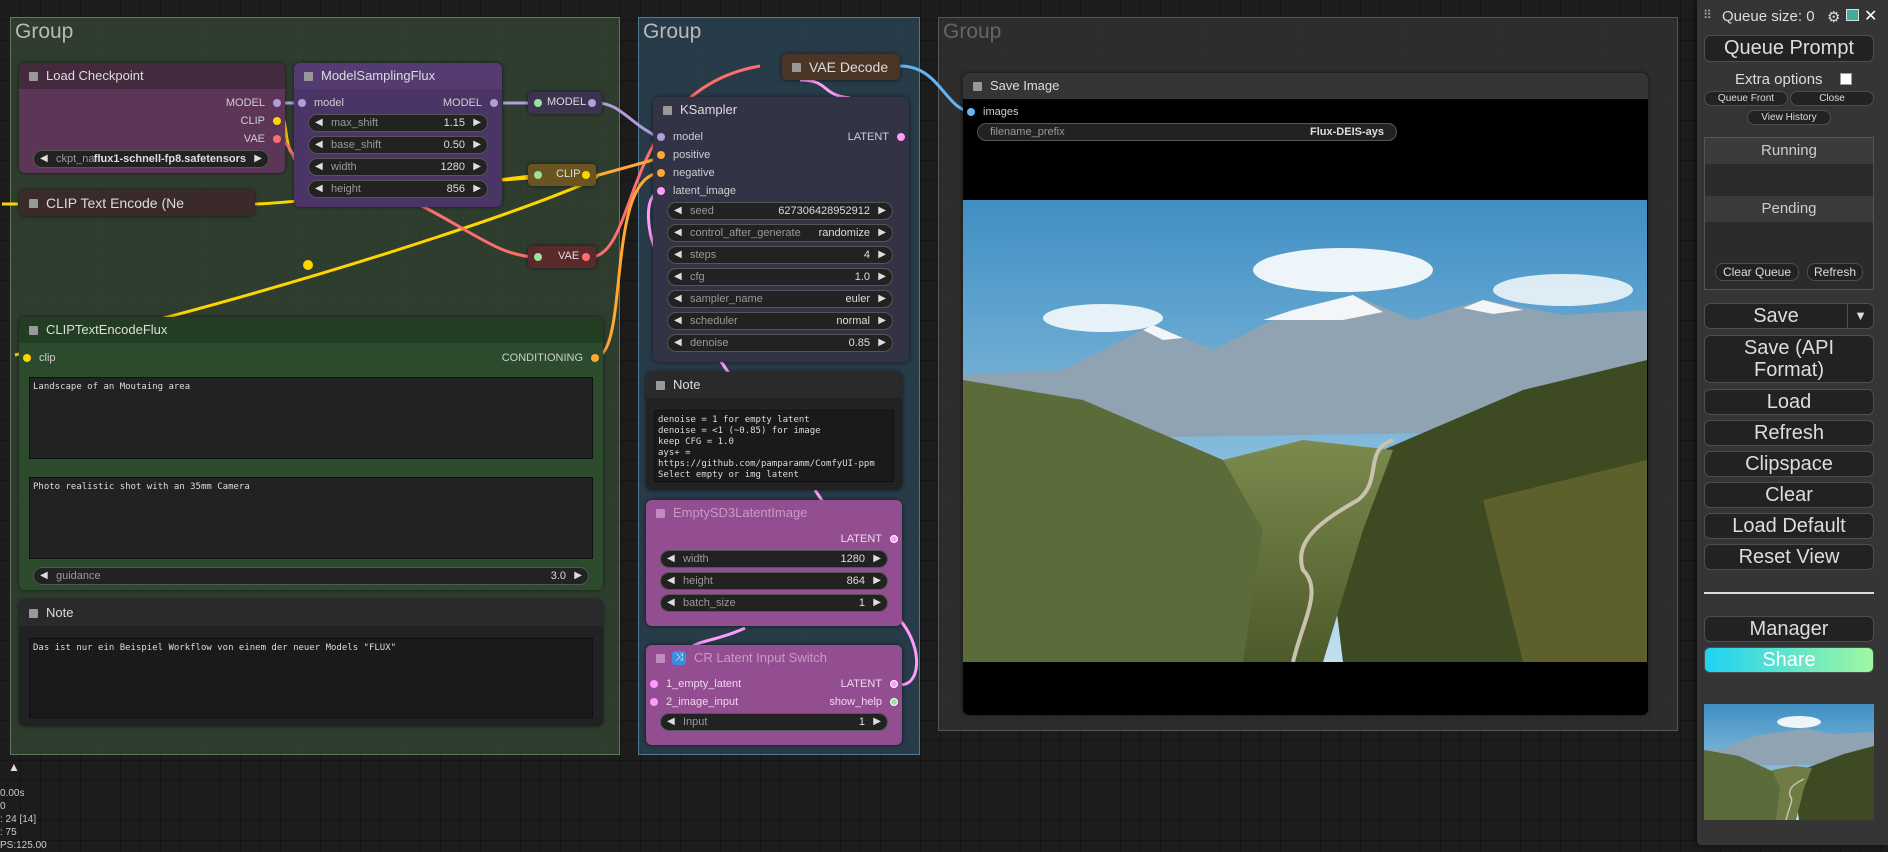 The image size is (1888, 852). I want to click on close-button: Close, so click(1832, 98).